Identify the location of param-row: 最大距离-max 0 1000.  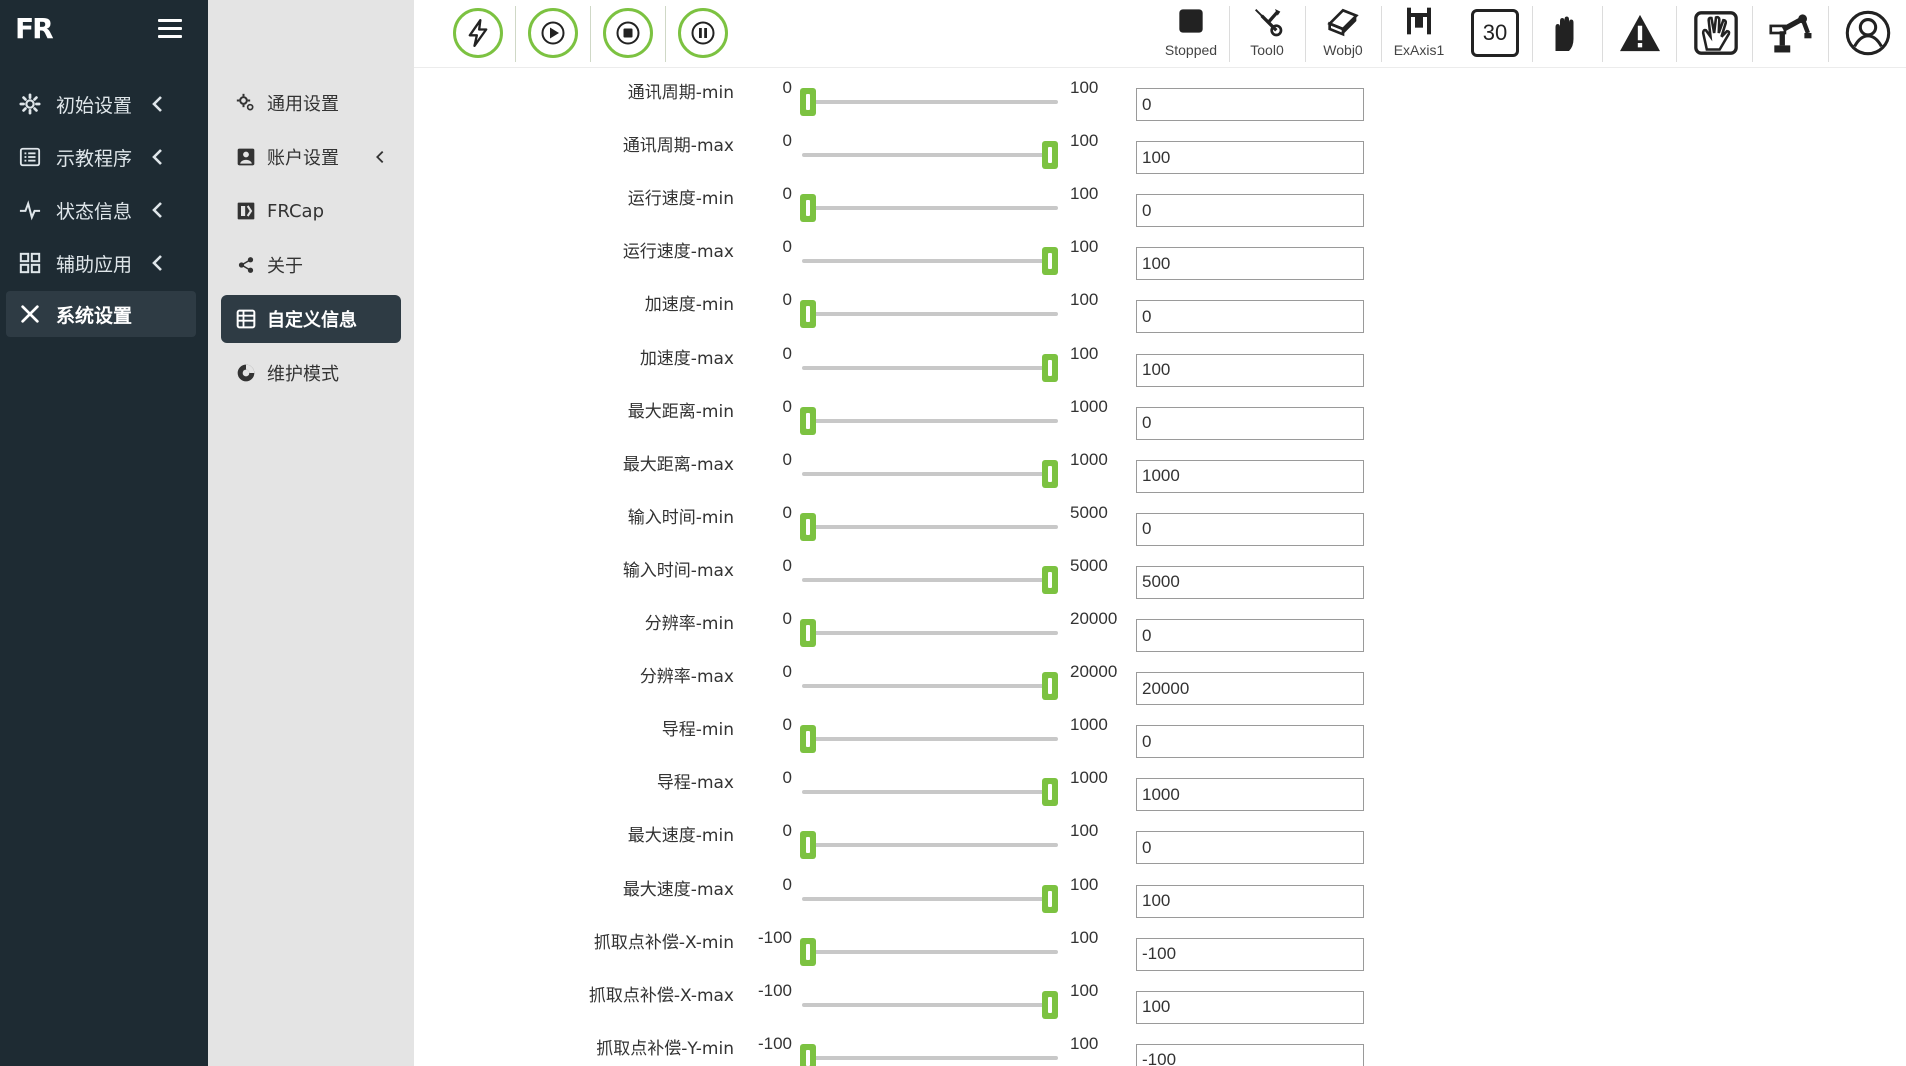
(1160, 471).